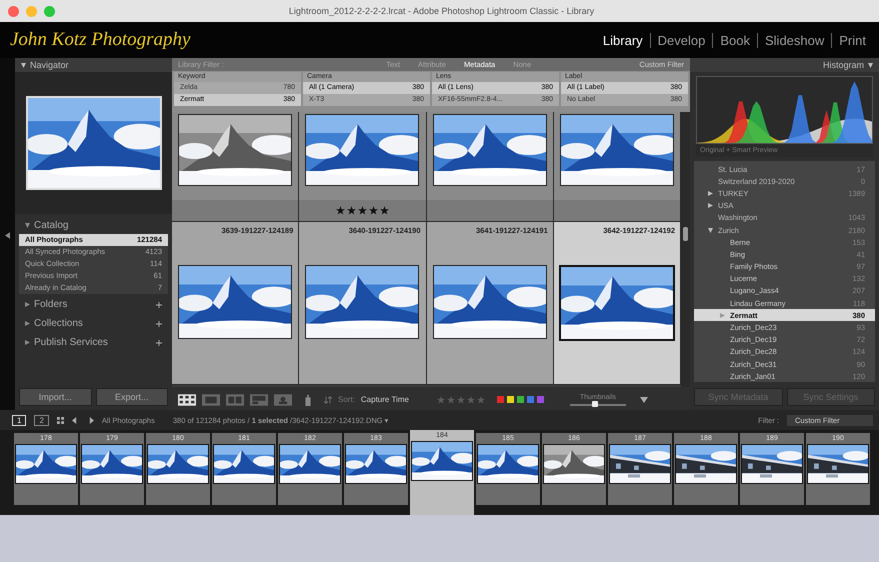  I want to click on section-header: Folders, so click(95, 304).